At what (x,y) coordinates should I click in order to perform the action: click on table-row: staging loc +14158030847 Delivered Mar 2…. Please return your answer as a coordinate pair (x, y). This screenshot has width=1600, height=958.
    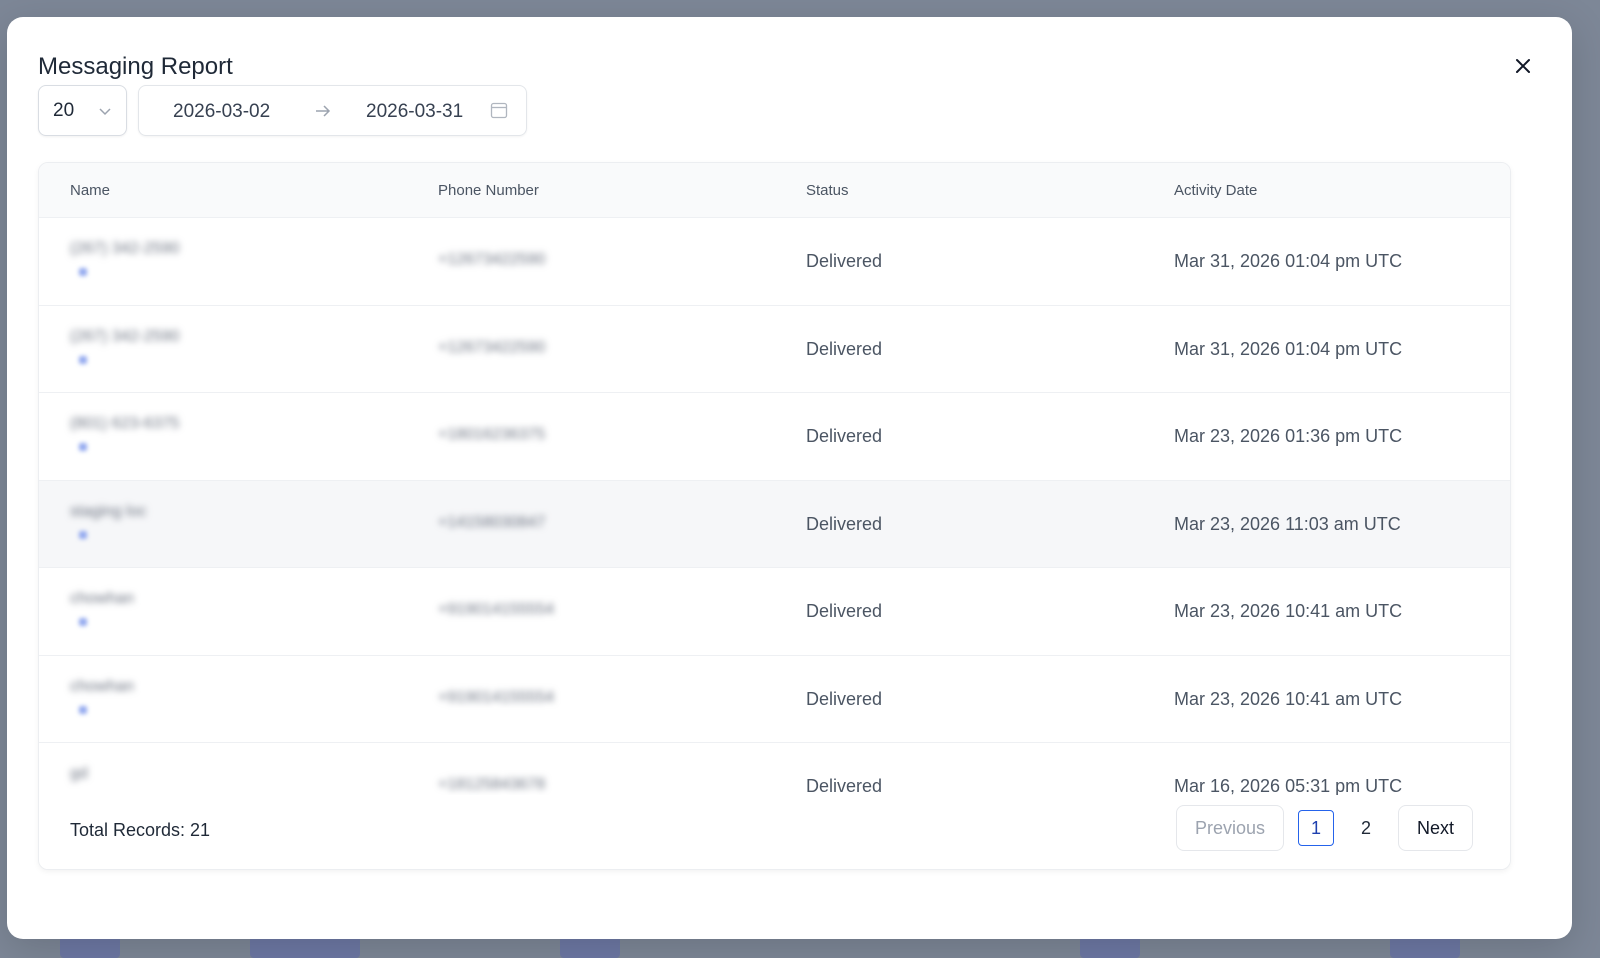
    Looking at the image, I should click on (774, 524).